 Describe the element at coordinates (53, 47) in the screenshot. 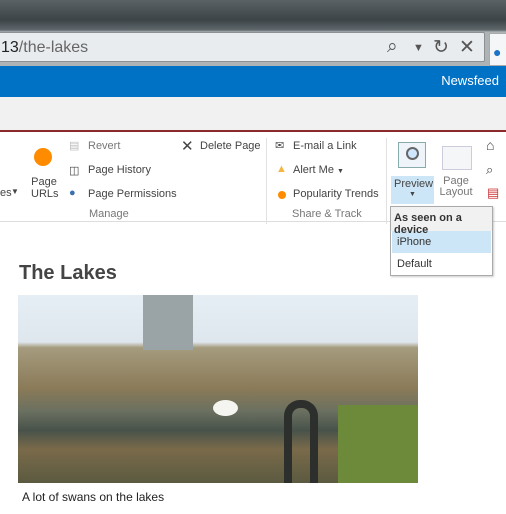

I see `url-path: /the-lakes` at that location.